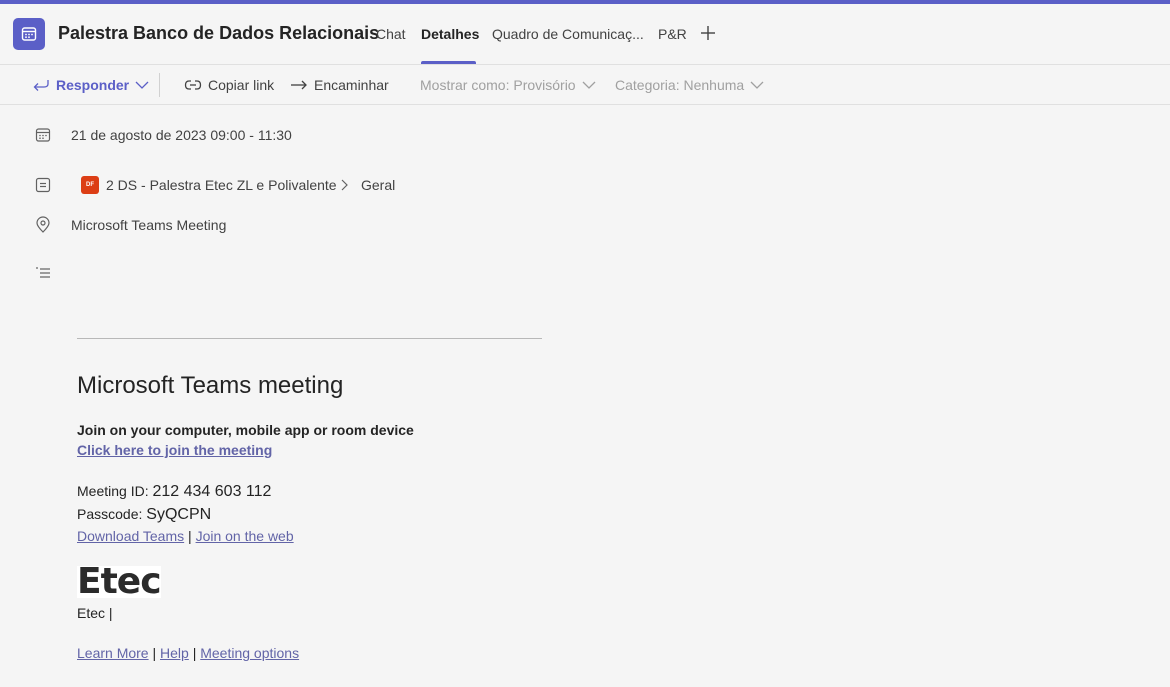 The height and width of the screenshot is (687, 1170). What do you see at coordinates (210, 385) in the screenshot?
I see `meeting-heading: Microsoft Teams meeting` at bounding box center [210, 385].